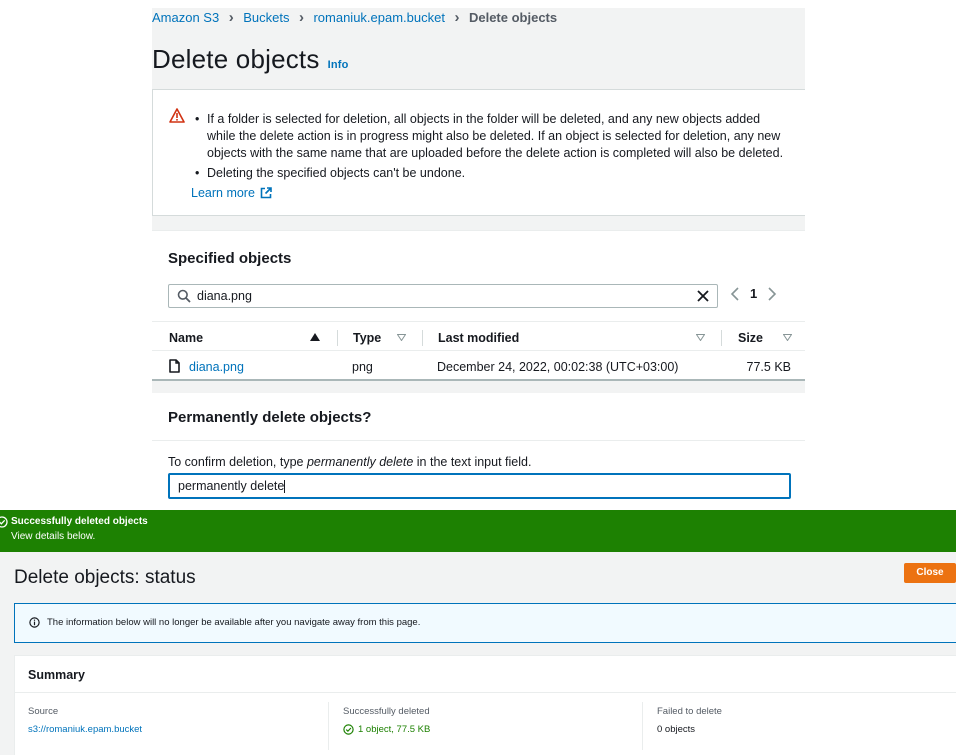  Describe the element at coordinates (266, 17) in the screenshot. I see `breadcrumb-buckets: Buckets` at that location.